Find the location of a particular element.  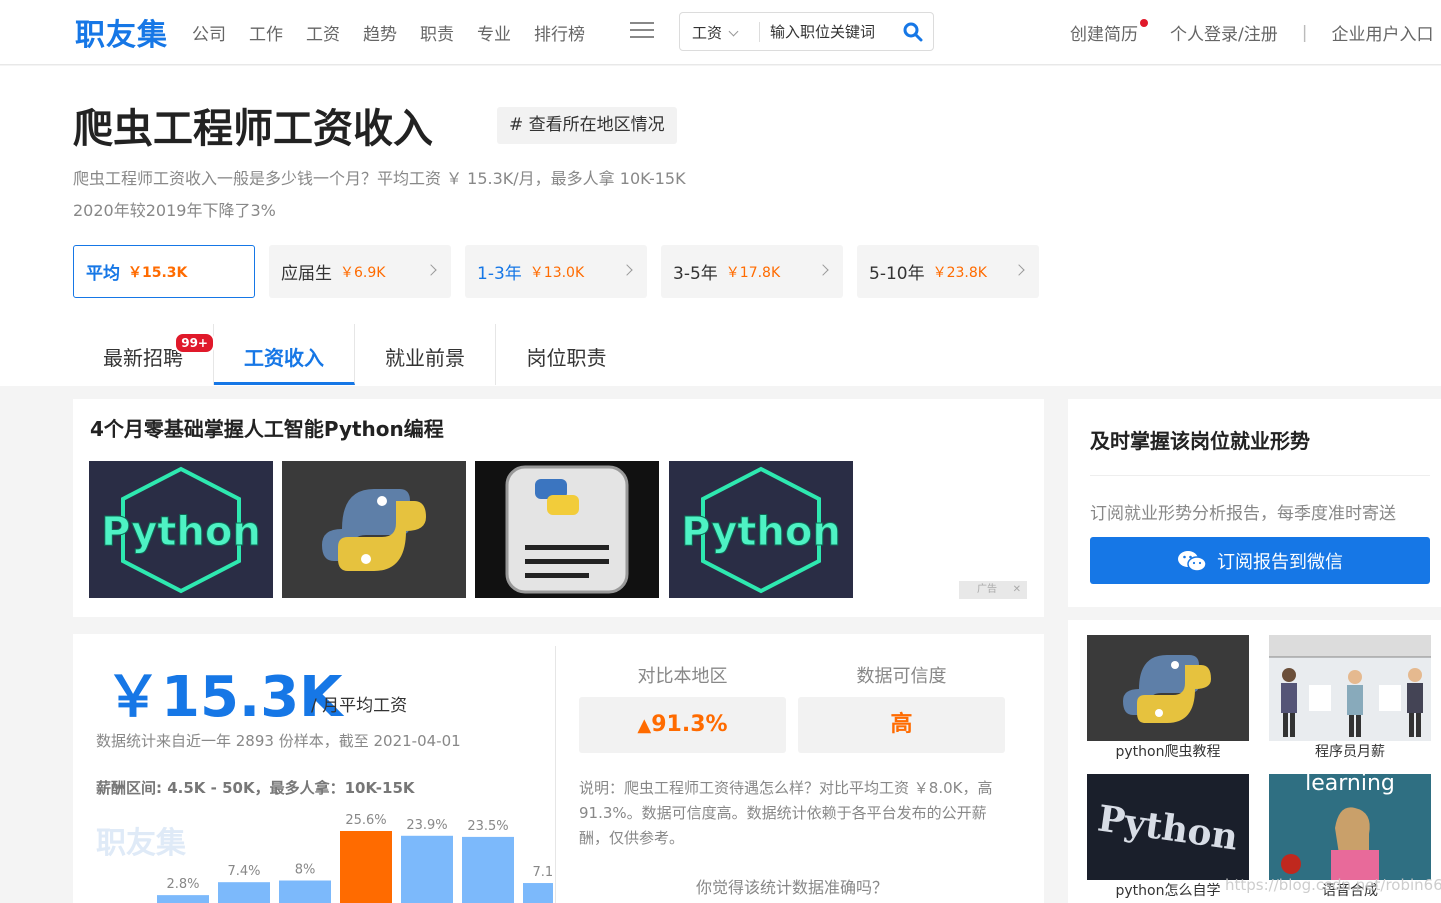

python-logo-image is located at coordinates (1168, 688).